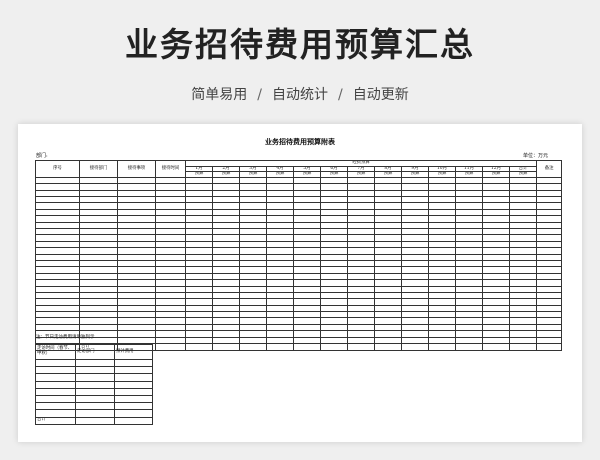 The height and width of the screenshot is (460, 600). Describe the element at coordinates (57, 169) in the screenshot. I see `header-seq: 序号` at that location.